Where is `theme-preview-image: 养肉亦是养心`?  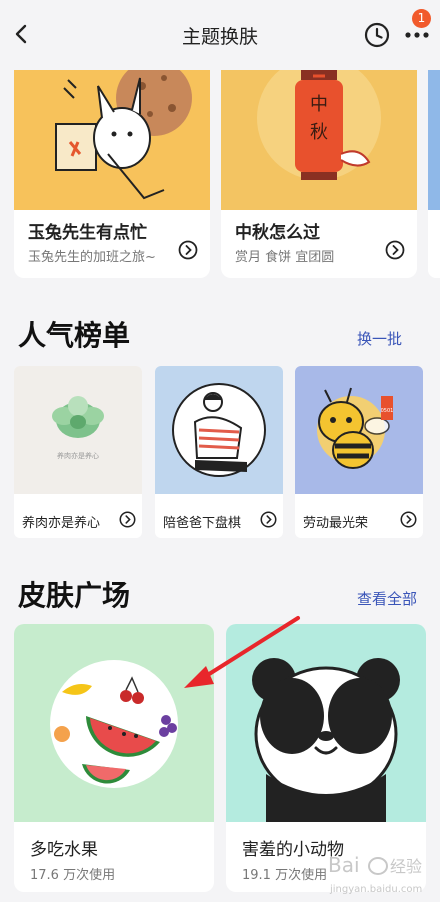
theme-preview-image: 养肉亦是养心 is located at coordinates (78, 430).